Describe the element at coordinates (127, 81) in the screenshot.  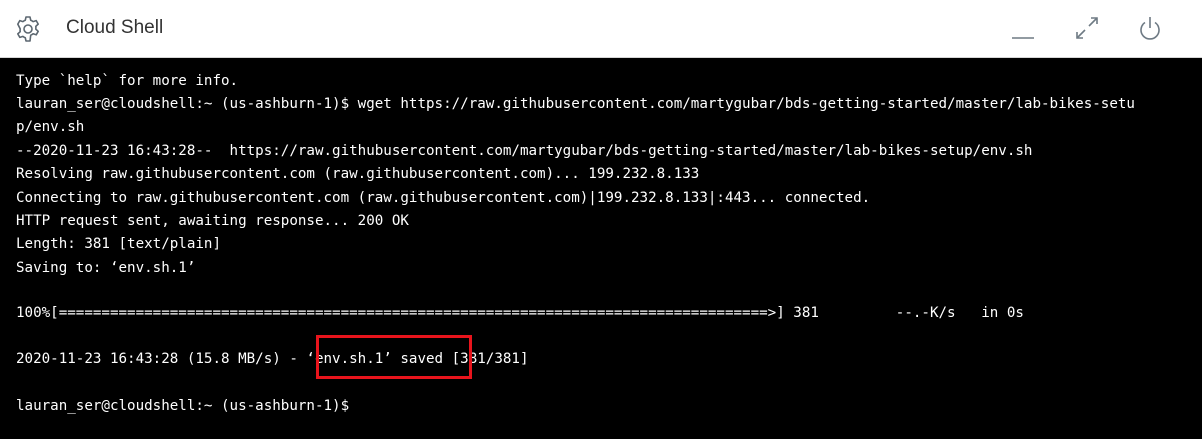
I see `terminal-line: Type `help` for more info.` at that location.